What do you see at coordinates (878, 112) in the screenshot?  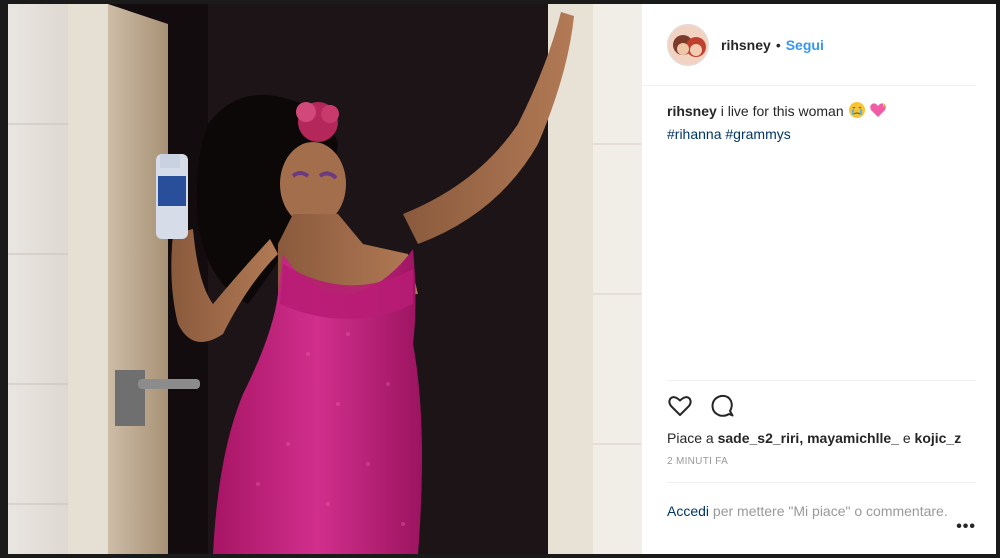 I see `sparkling-heart-icon` at bounding box center [878, 112].